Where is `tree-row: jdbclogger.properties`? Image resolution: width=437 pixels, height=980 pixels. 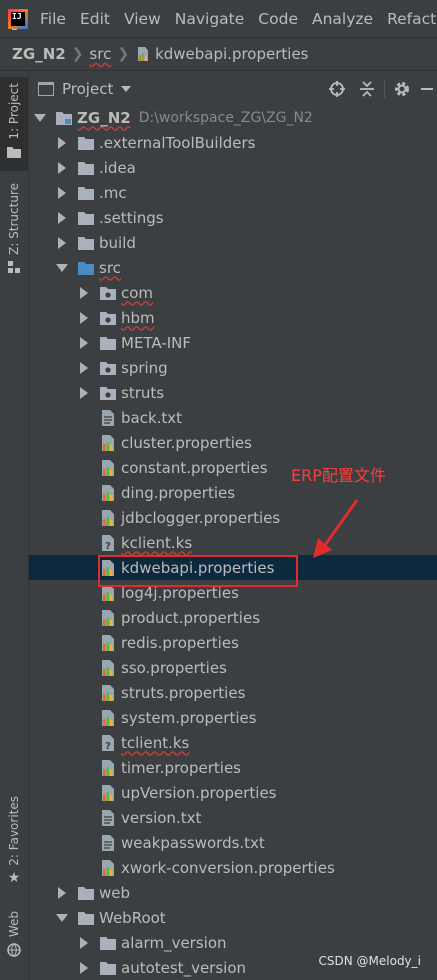 tree-row: jdbclogger.properties is located at coordinates (233, 517).